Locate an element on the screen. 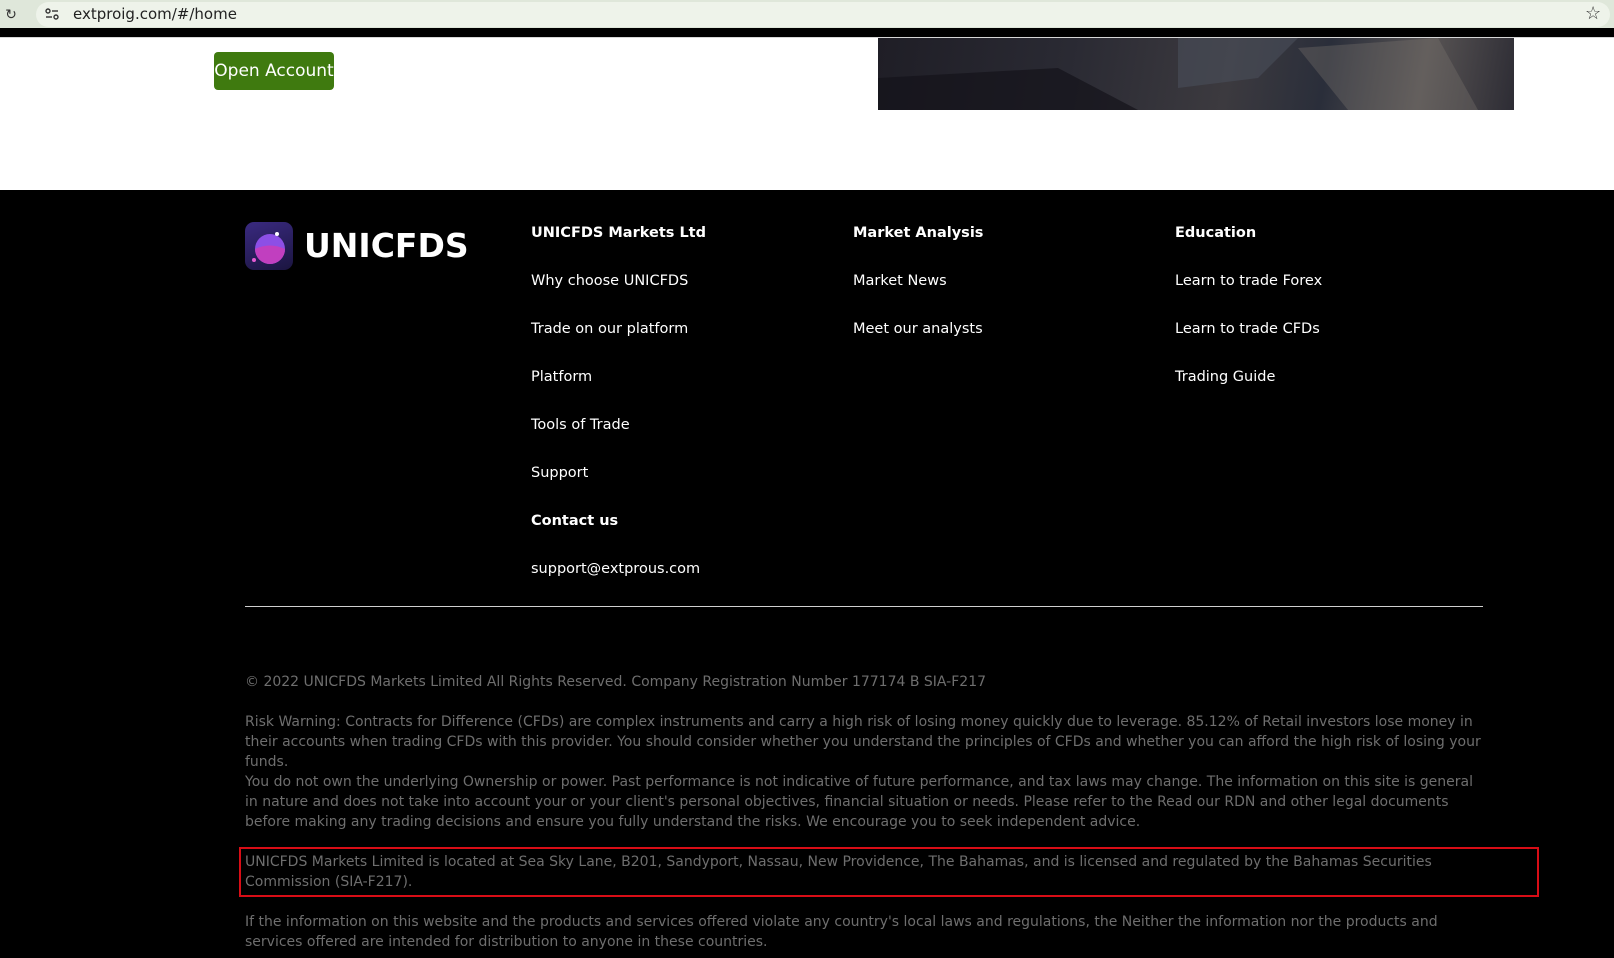 The height and width of the screenshot is (958, 1614). footer-divider is located at coordinates (864, 606).